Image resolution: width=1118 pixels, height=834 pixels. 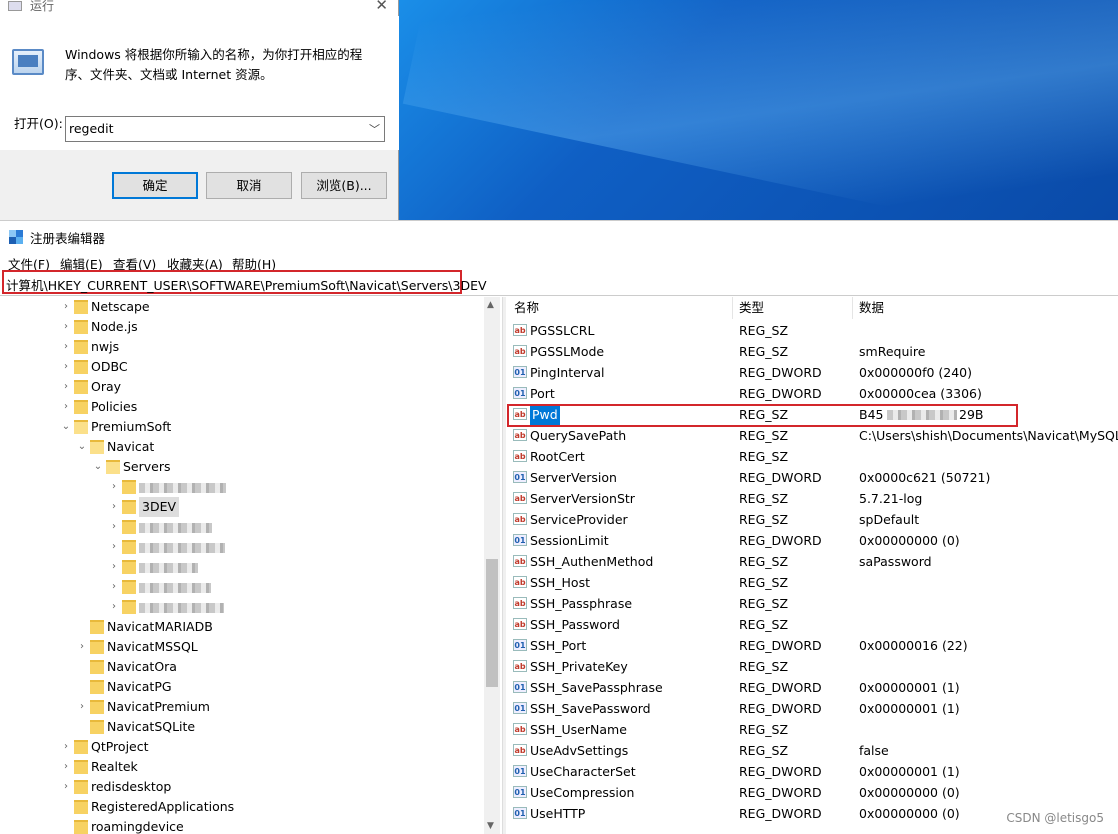 I want to click on pane-splitter, so click(x=504, y=565).